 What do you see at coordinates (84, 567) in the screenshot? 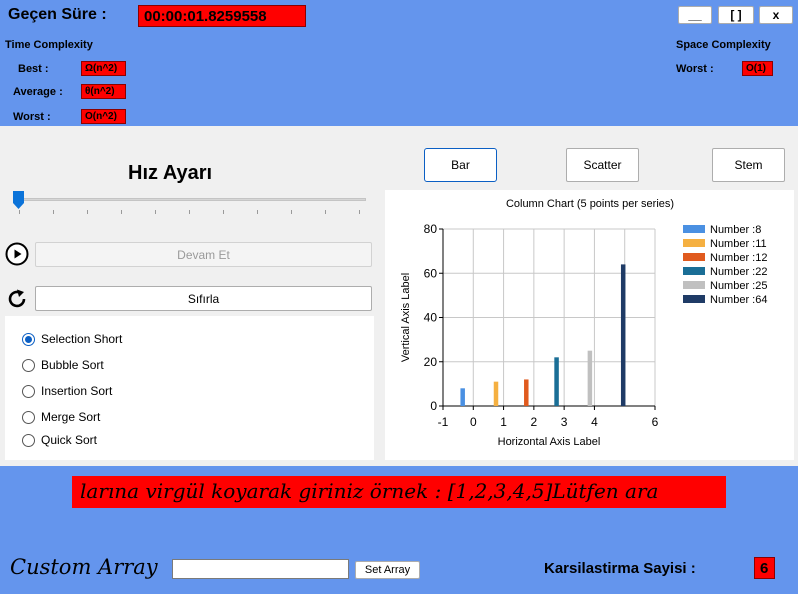
I see `custom-array-label: Custom Array` at bounding box center [84, 567].